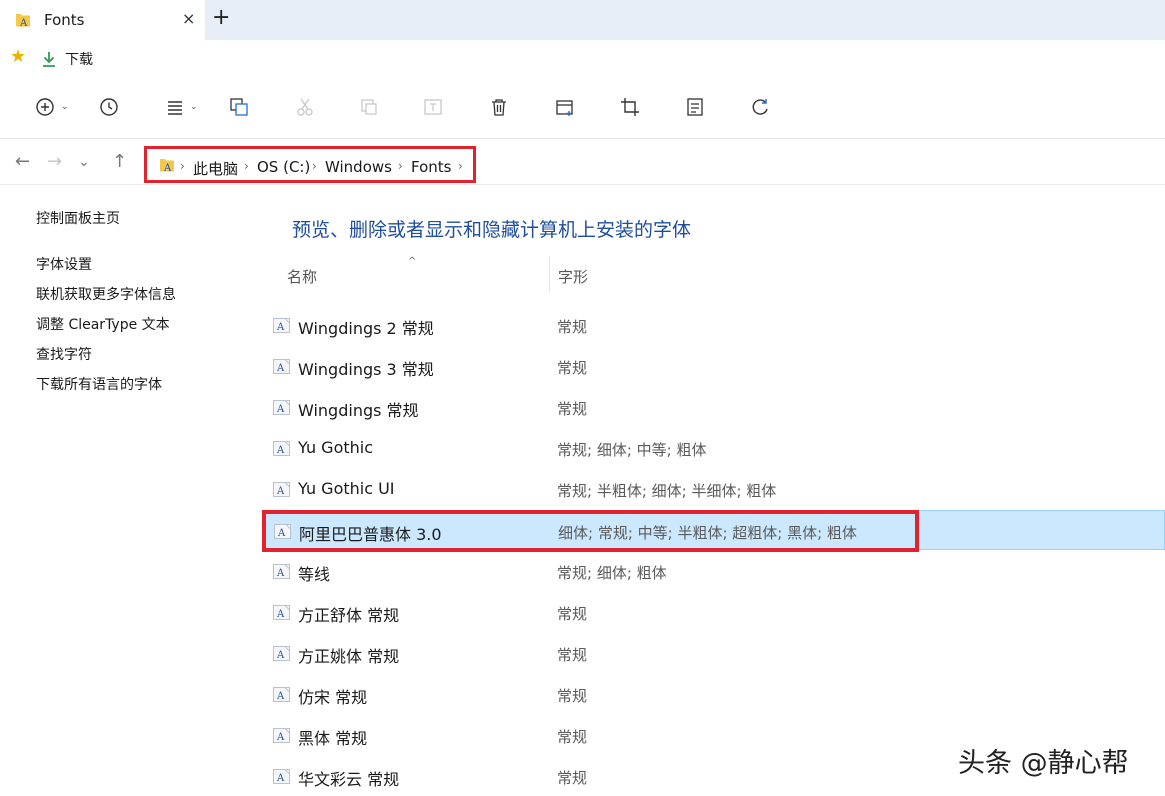 The height and width of the screenshot is (796, 1165). Describe the element at coordinates (103, 324) in the screenshot. I see `adjust-cleartype-link: 调整 ClearType 文本` at that location.